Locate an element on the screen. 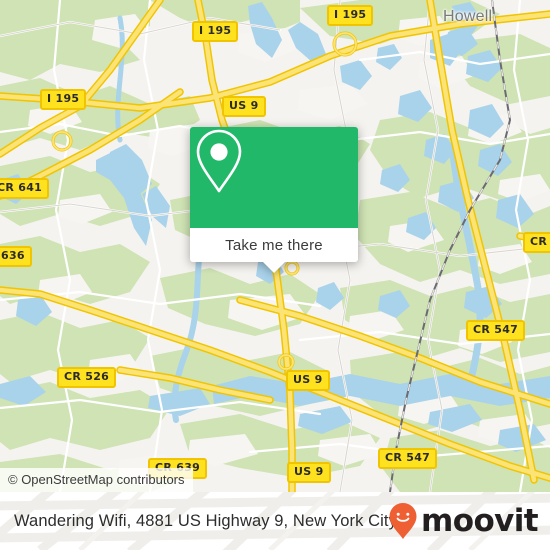 Image resolution: width=550 pixels, height=550 pixels. map-pin-icon is located at coordinates (219, 161).